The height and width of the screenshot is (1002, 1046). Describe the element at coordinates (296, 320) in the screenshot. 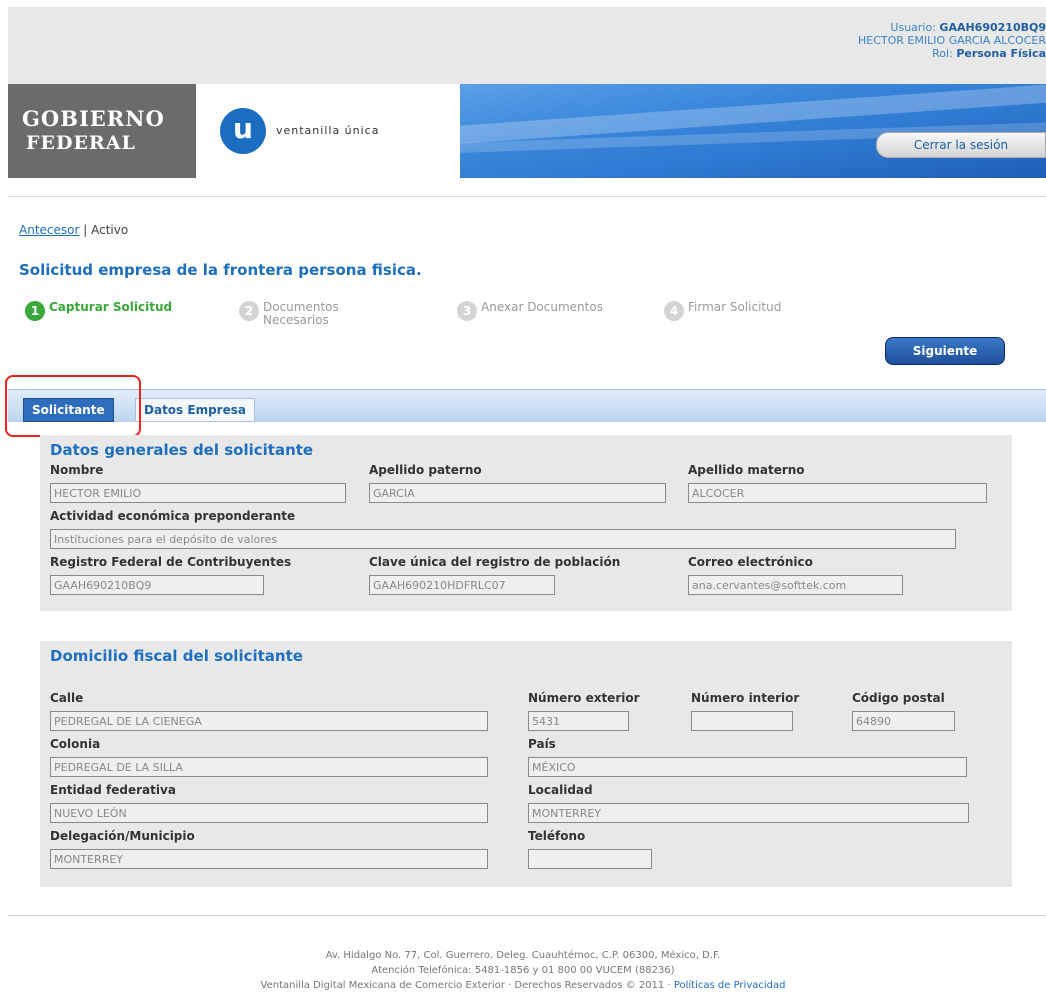

I see `step-label-line2: Necesarios` at that location.